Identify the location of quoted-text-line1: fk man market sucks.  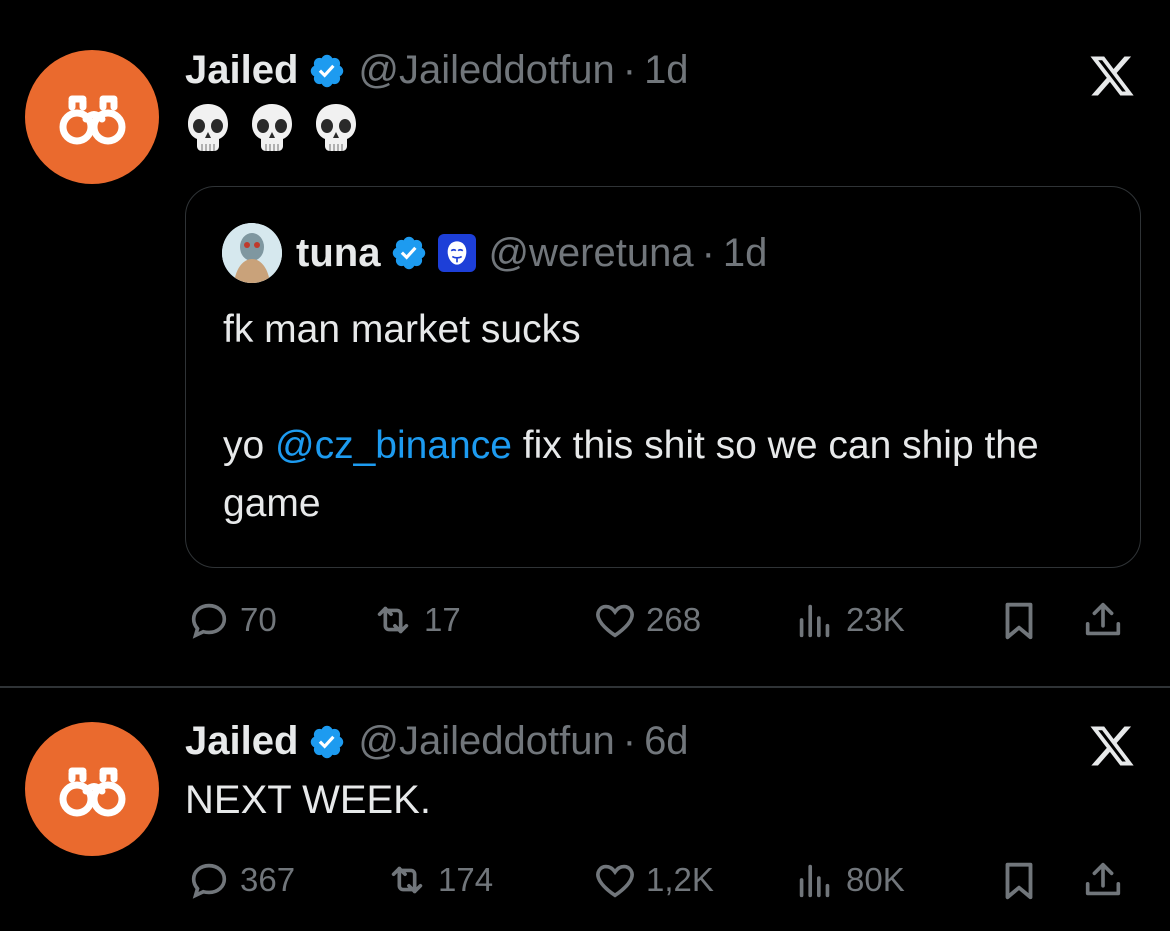
(402, 329).